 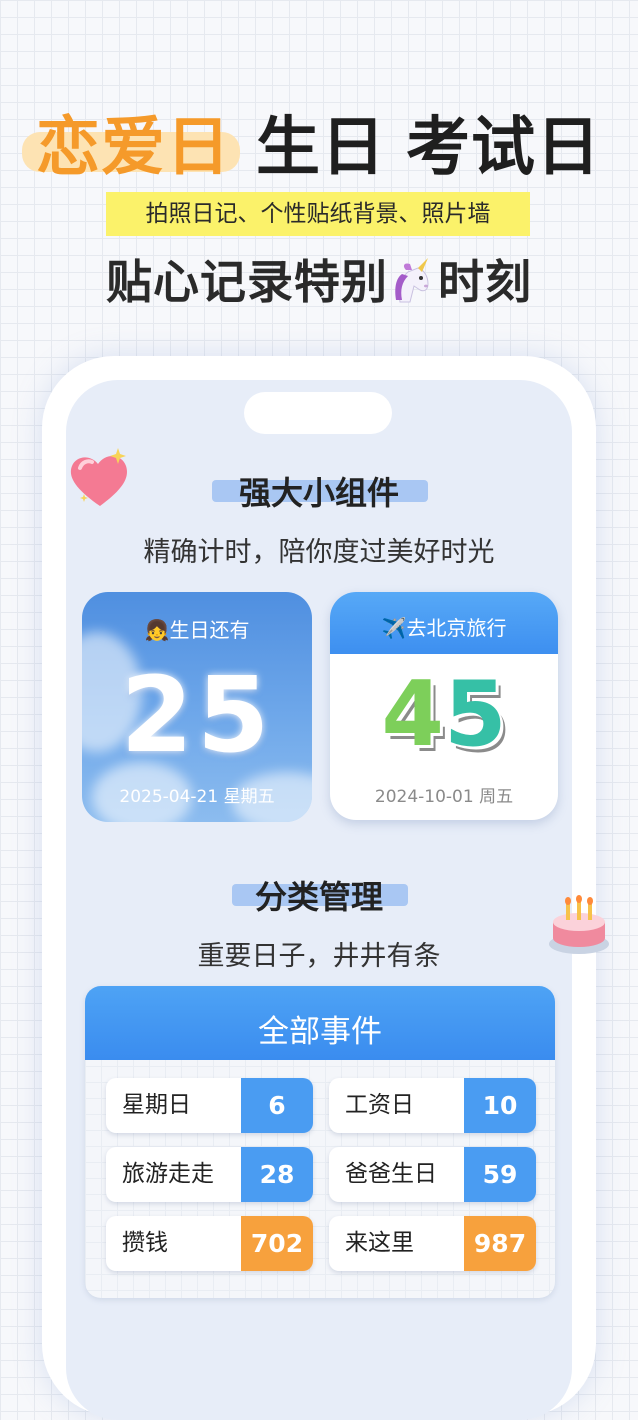 What do you see at coordinates (379, 1243) in the screenshot?
I see `category-name: 来这里` at bounding box center [379, 1243].